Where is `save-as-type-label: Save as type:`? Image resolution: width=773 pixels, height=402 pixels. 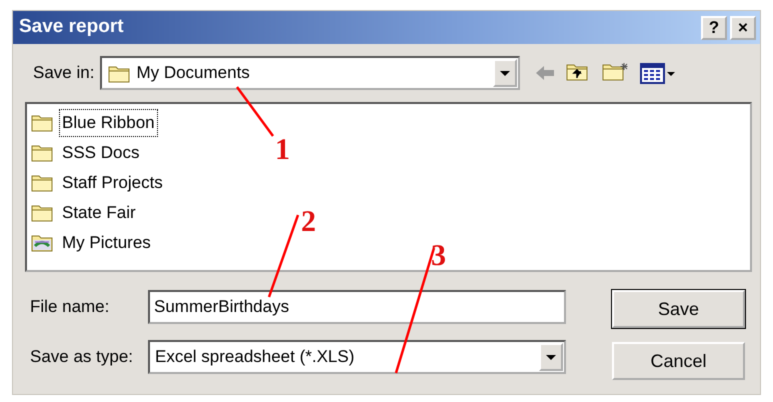
save-as-type-label: Save as type: is located at coordinates (81, 357).